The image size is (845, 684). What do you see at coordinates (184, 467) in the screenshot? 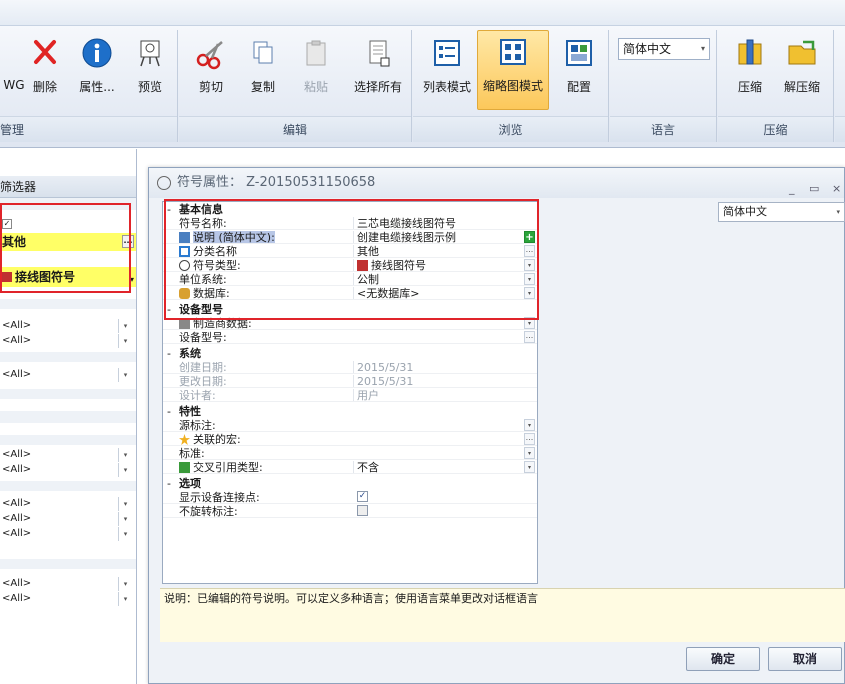
I see `cross-ref-arrow-icon` at bounding box center [184, 467].